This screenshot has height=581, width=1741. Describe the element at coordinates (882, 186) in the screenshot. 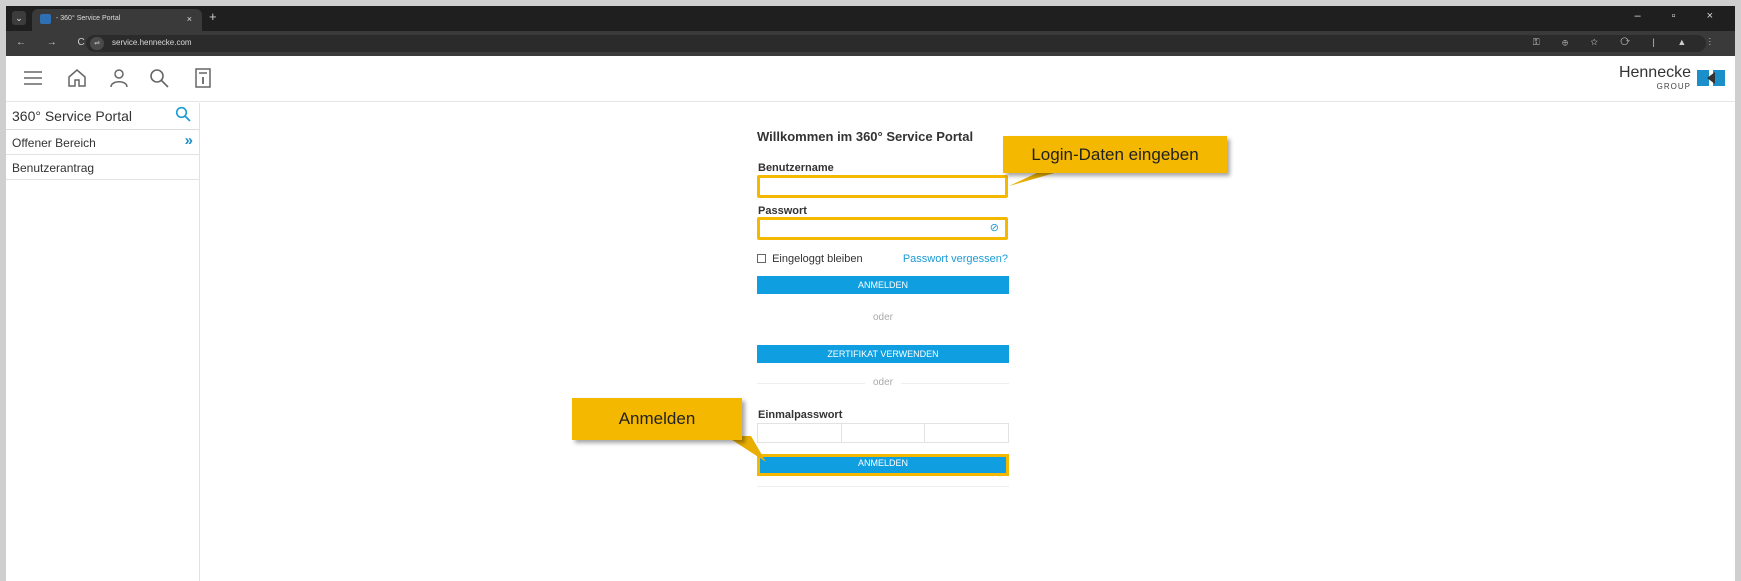

I see `username-input` at that location.